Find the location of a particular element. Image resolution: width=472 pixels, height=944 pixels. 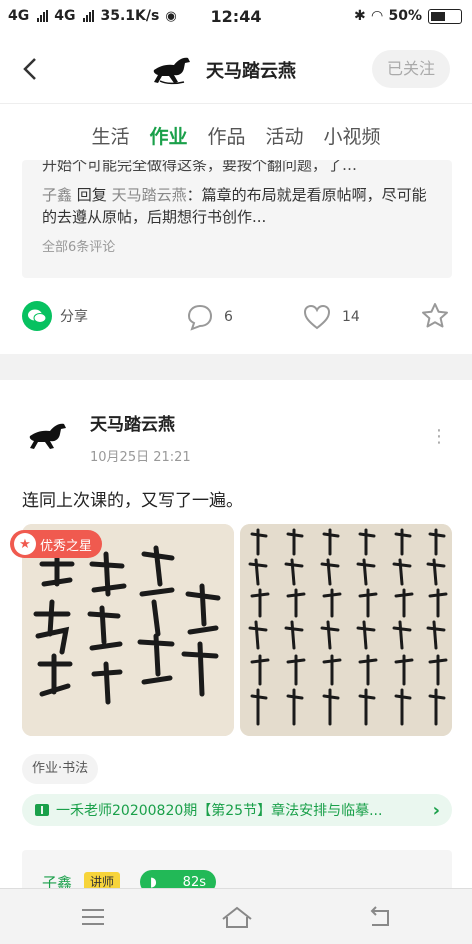

comment-button: 6 is located at coordinates (209, 317).